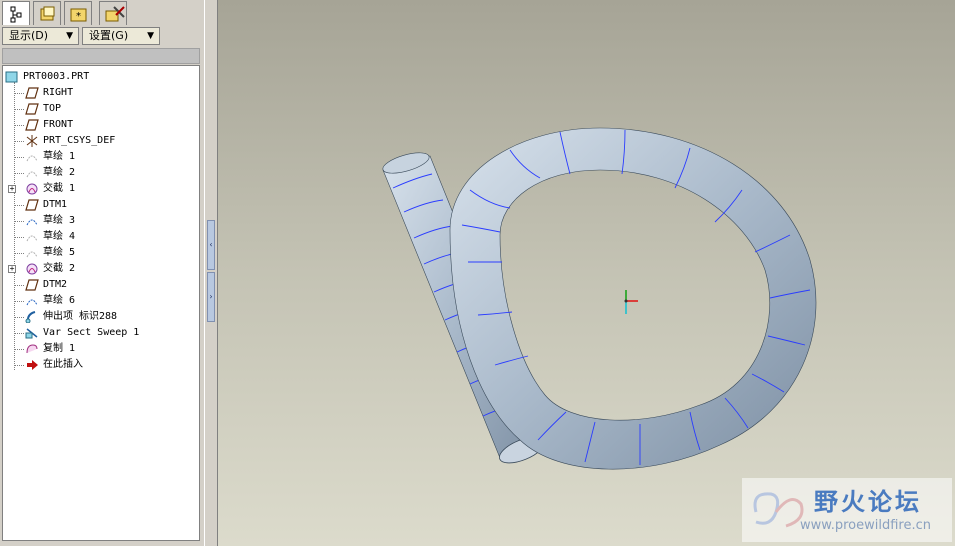 The image size is (955, 546). What do you see at coordinates (63, 364) in the screenshot?
I see `tree-item-label: 在此插入` at bounding box center [63, 364].